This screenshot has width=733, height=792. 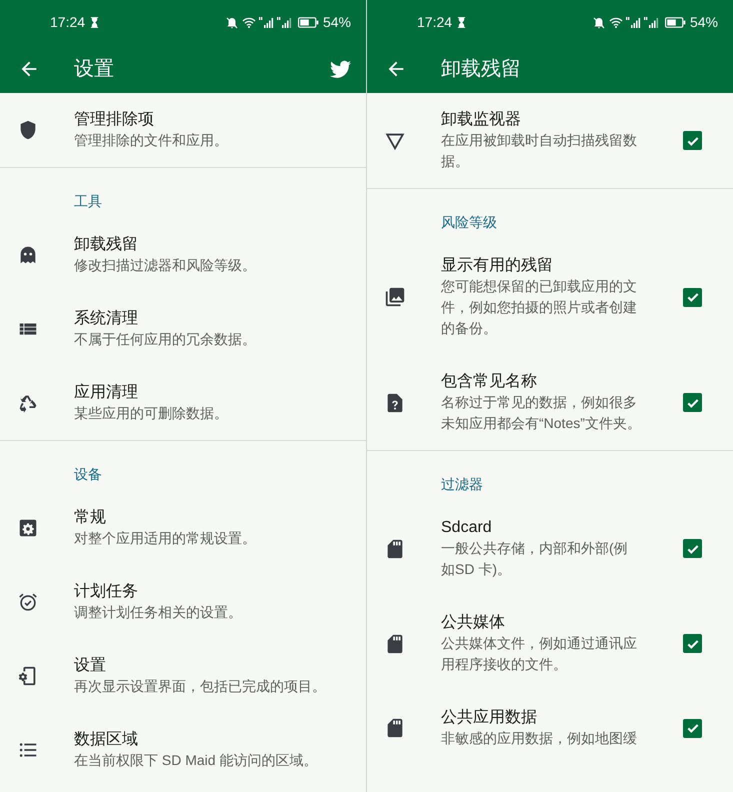 I want to click on settings-row: 显示有用的残留 您可能想保留的已卸载应用的文件，例如您拍摄的照片或者创建的备份。, so click(x=550, y=297).